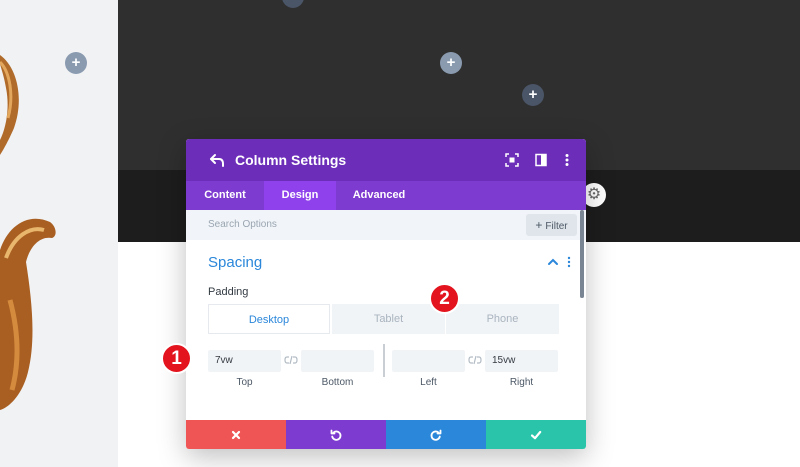  Describe the element at coordinates (384, 360) in the screenshot. I see `divider` at that location.